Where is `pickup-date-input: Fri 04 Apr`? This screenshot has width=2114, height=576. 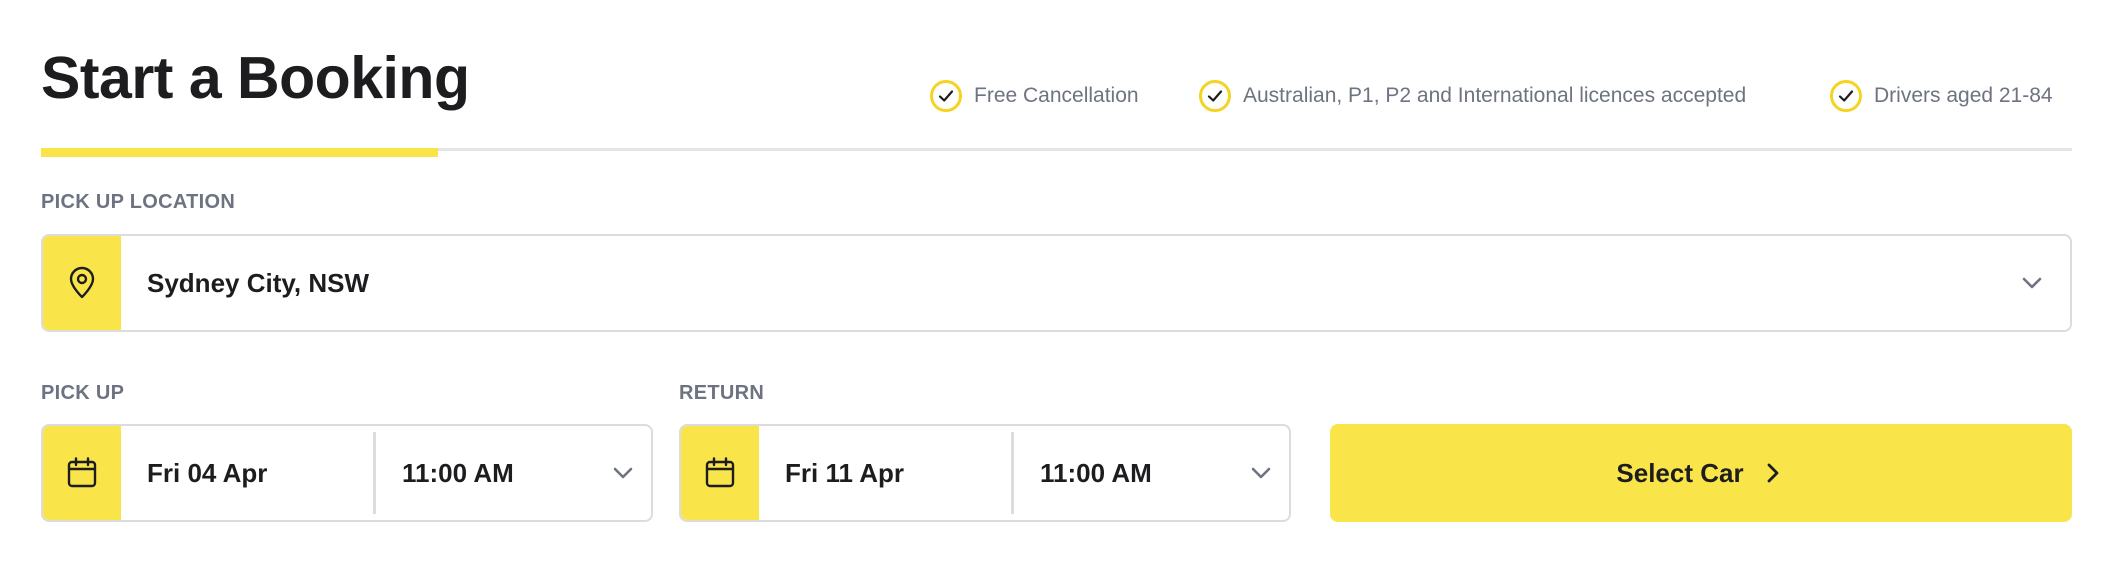
pickup-date-input: Fri 04 Apr is located at coordinates (247, 473).